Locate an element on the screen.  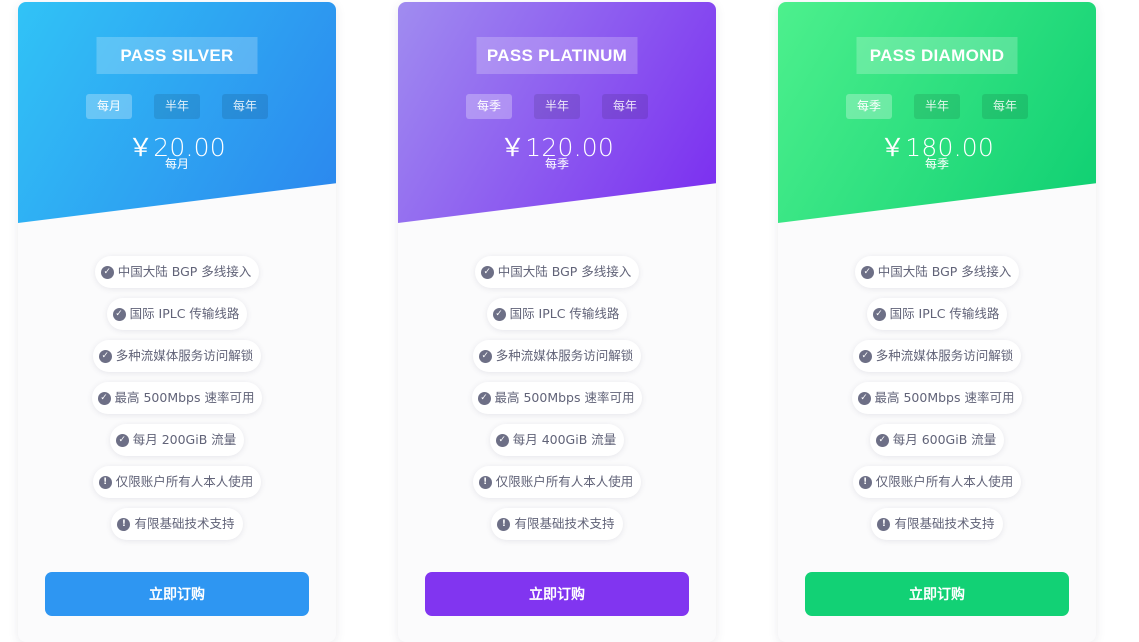
plan-header: PASS SILVER 每月 半年 每年 ￥20.00 每月 is located at coordinates (177, 112).